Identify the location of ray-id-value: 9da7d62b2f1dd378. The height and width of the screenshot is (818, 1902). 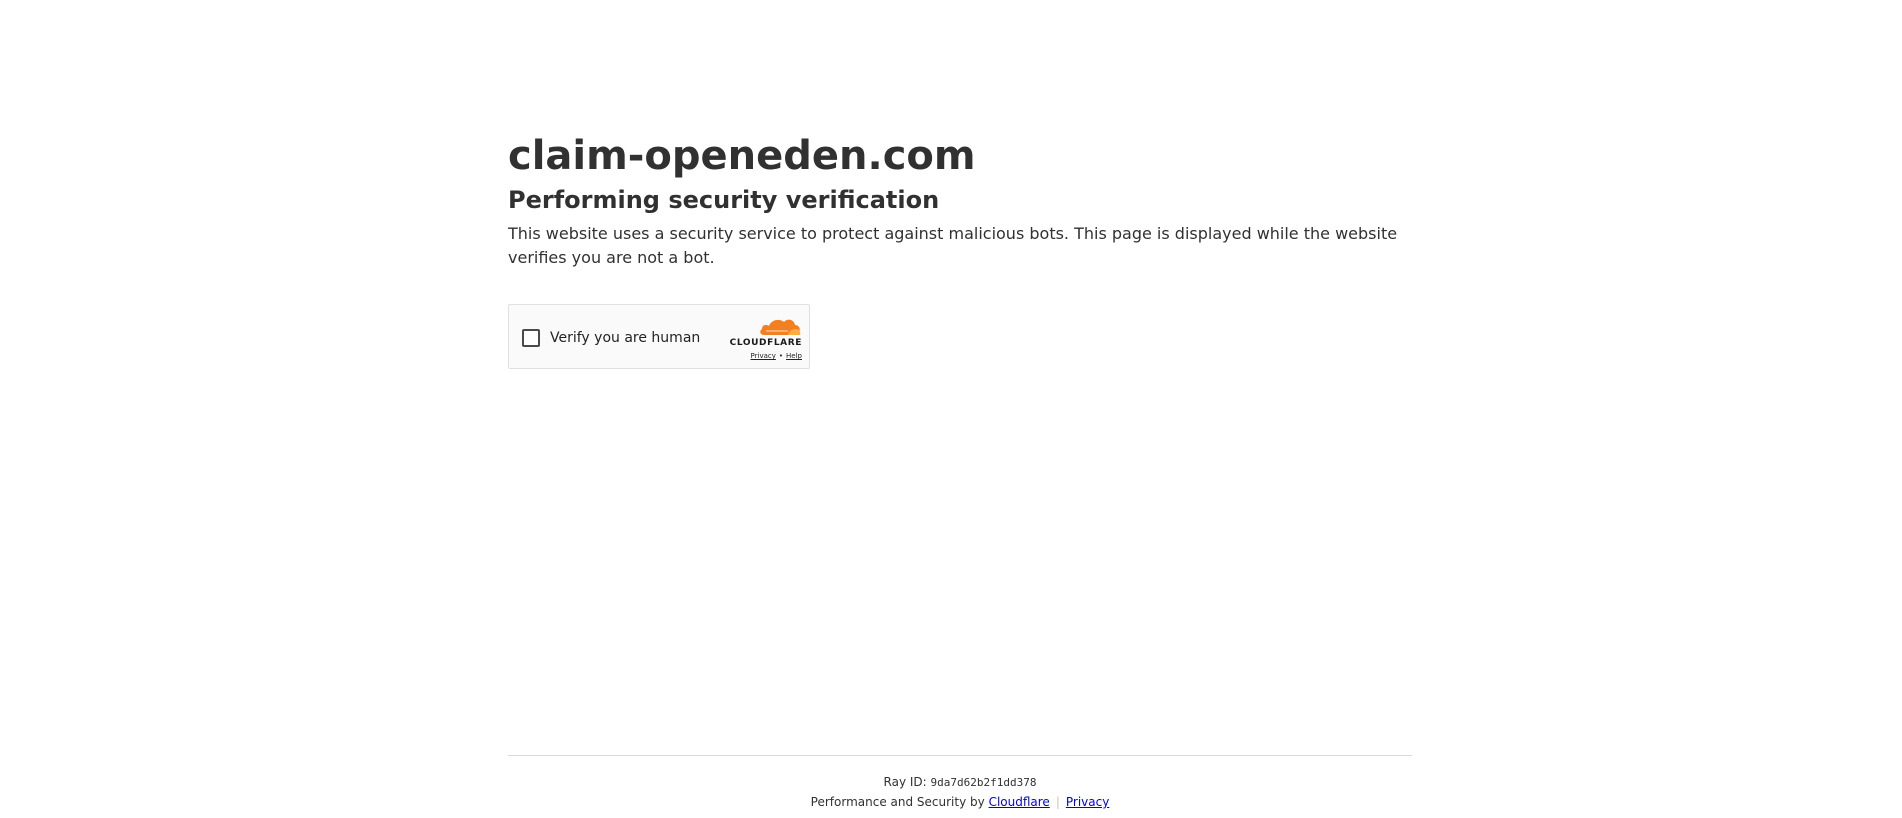
(983, 782).